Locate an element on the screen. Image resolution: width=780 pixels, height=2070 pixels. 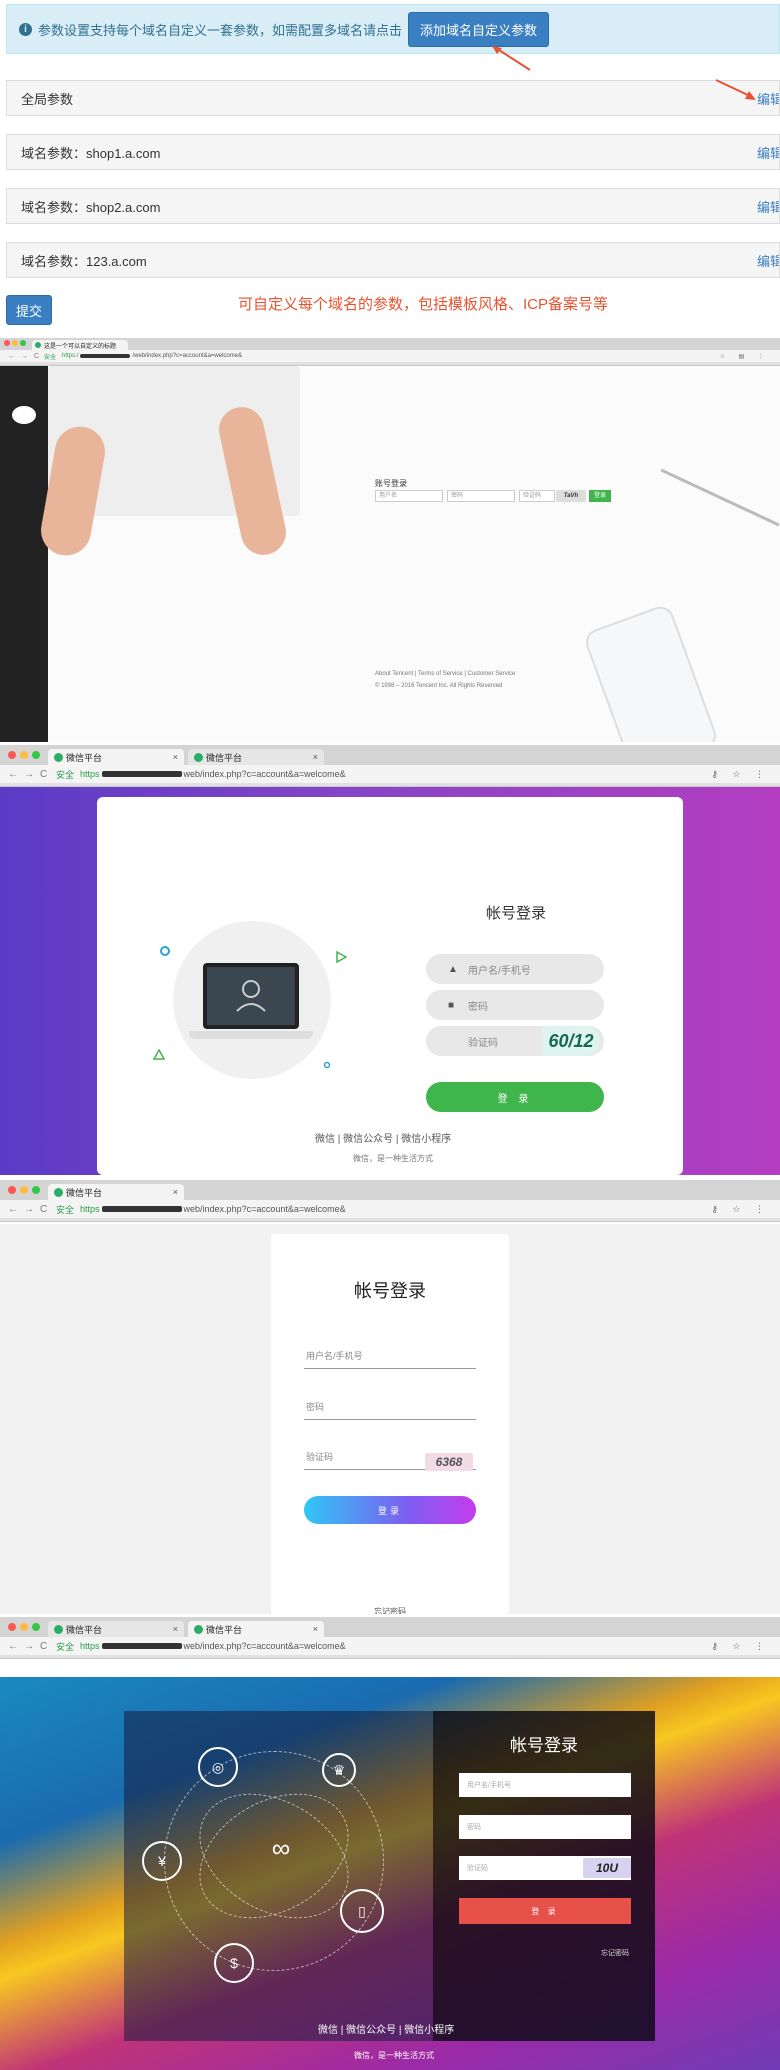
side-strip is located at coordinates (24, 554).